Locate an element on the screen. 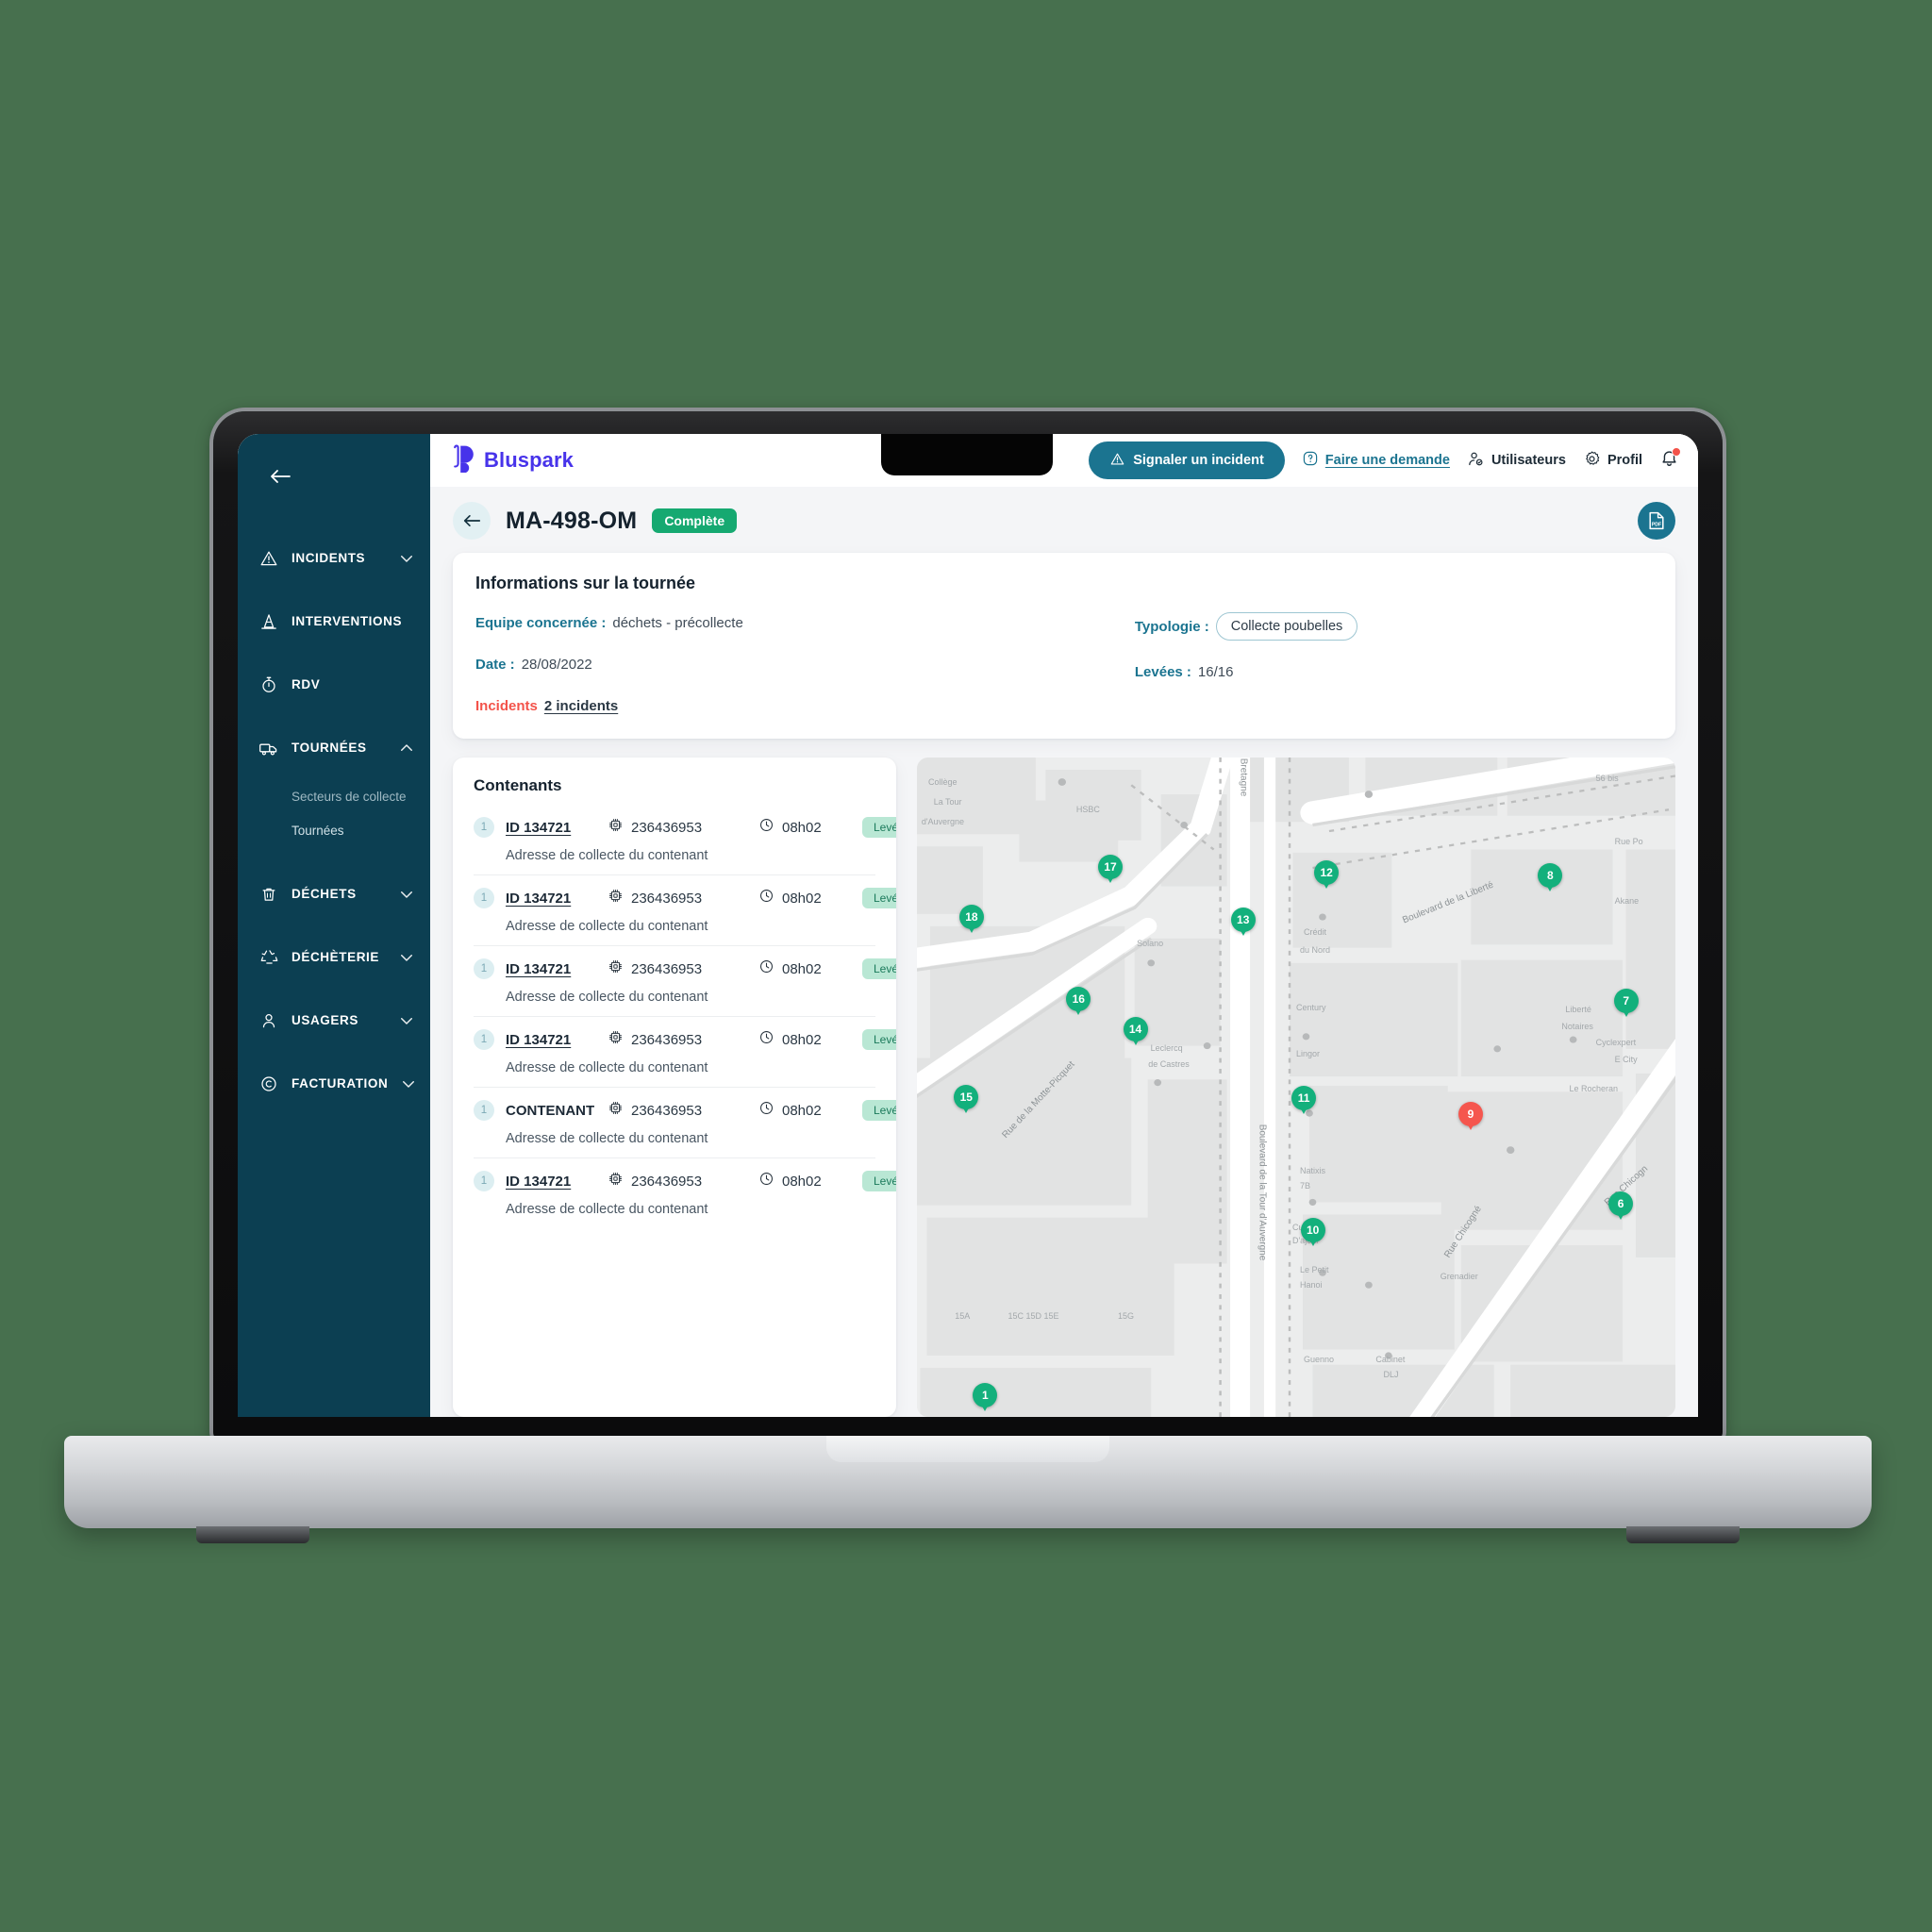 This screenshot has width=1932, height=1932. sidebar-subitem-secteurs-de-collecte: Secteurs de collecte is located at coordinates (334, 796).